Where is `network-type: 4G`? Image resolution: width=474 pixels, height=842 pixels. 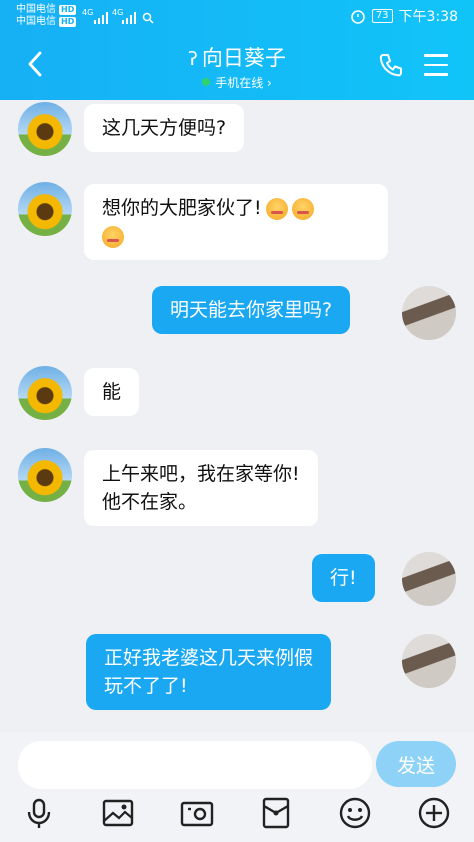 network-type: 4G is located at coordinates (88, 12).